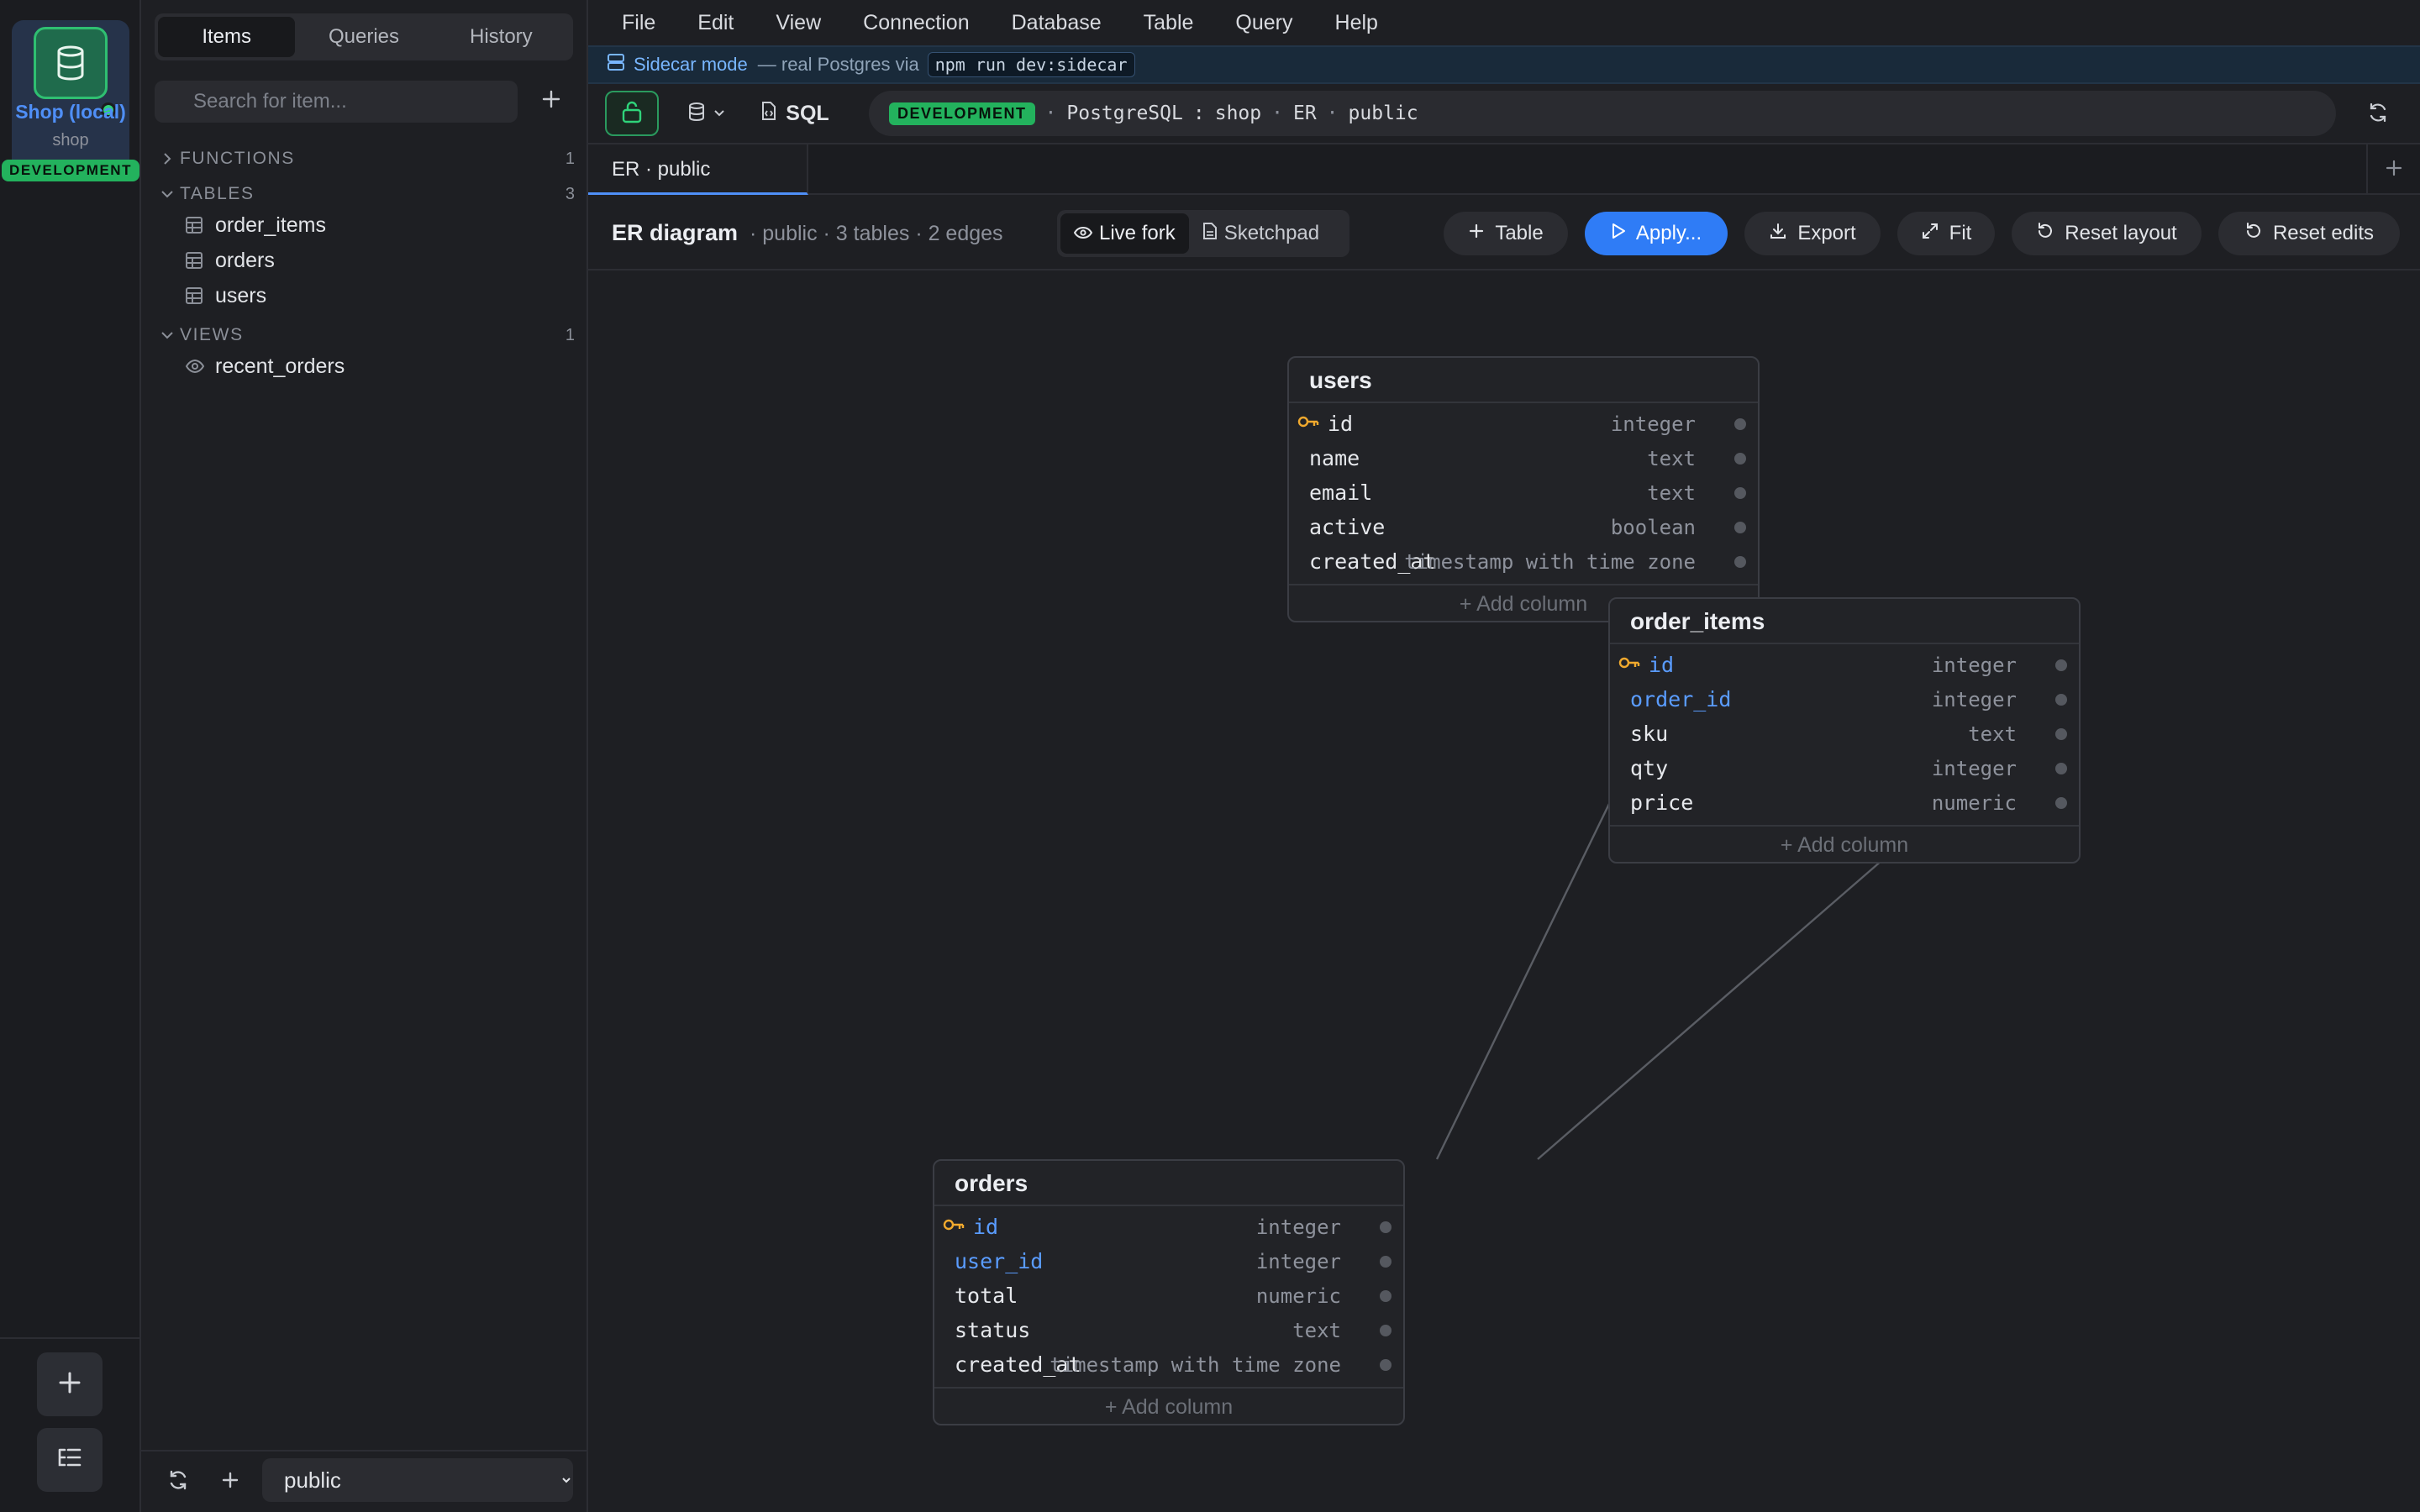  I want to click on er-table-title: order_items, so click(1845, 621).